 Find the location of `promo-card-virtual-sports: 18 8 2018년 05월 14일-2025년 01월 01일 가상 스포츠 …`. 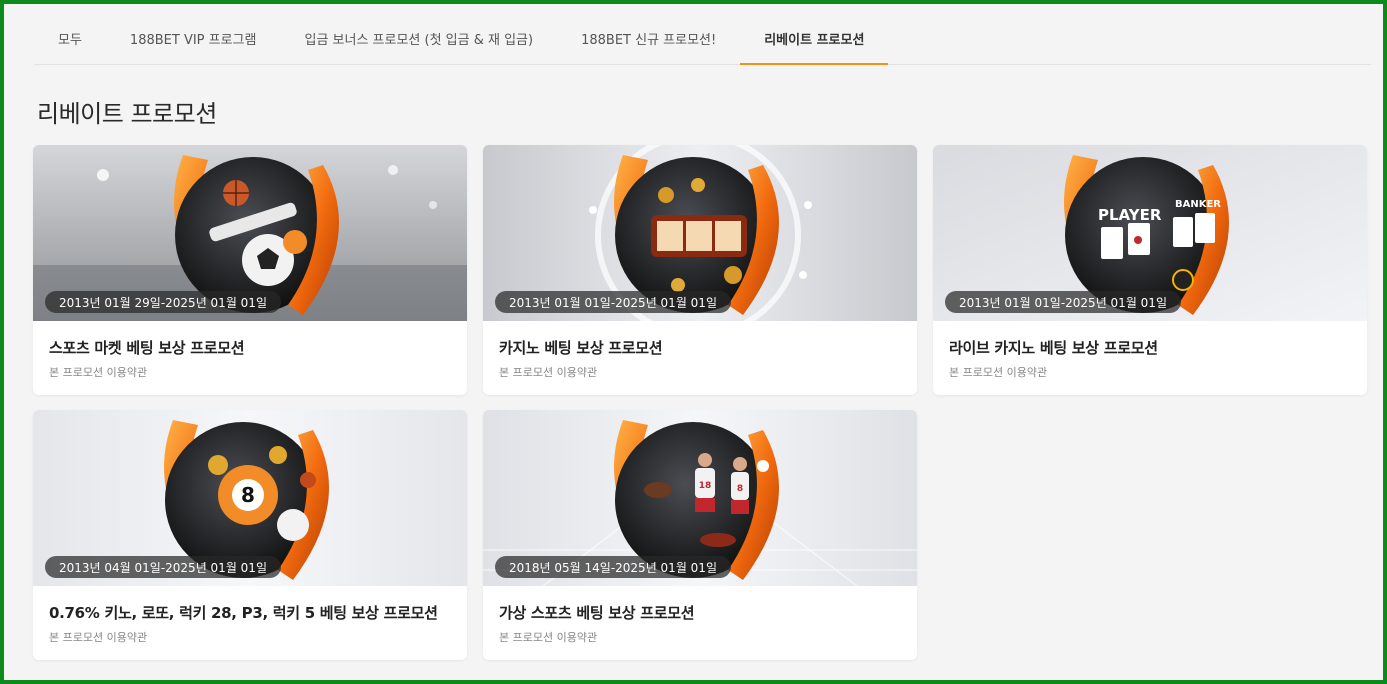

promo-card-virtual-sports: 18 8 2018년 05월 14일-2025년 01월 01일 가상 스포츠 … is located at coordinates (700, 535).